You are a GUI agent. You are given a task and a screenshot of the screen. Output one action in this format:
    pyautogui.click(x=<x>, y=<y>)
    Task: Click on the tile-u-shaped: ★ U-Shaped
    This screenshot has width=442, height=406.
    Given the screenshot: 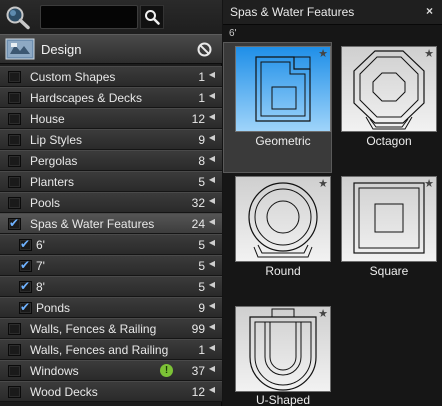 What is the action you would take?
    pyautogui.click(x=283, y=356)
    